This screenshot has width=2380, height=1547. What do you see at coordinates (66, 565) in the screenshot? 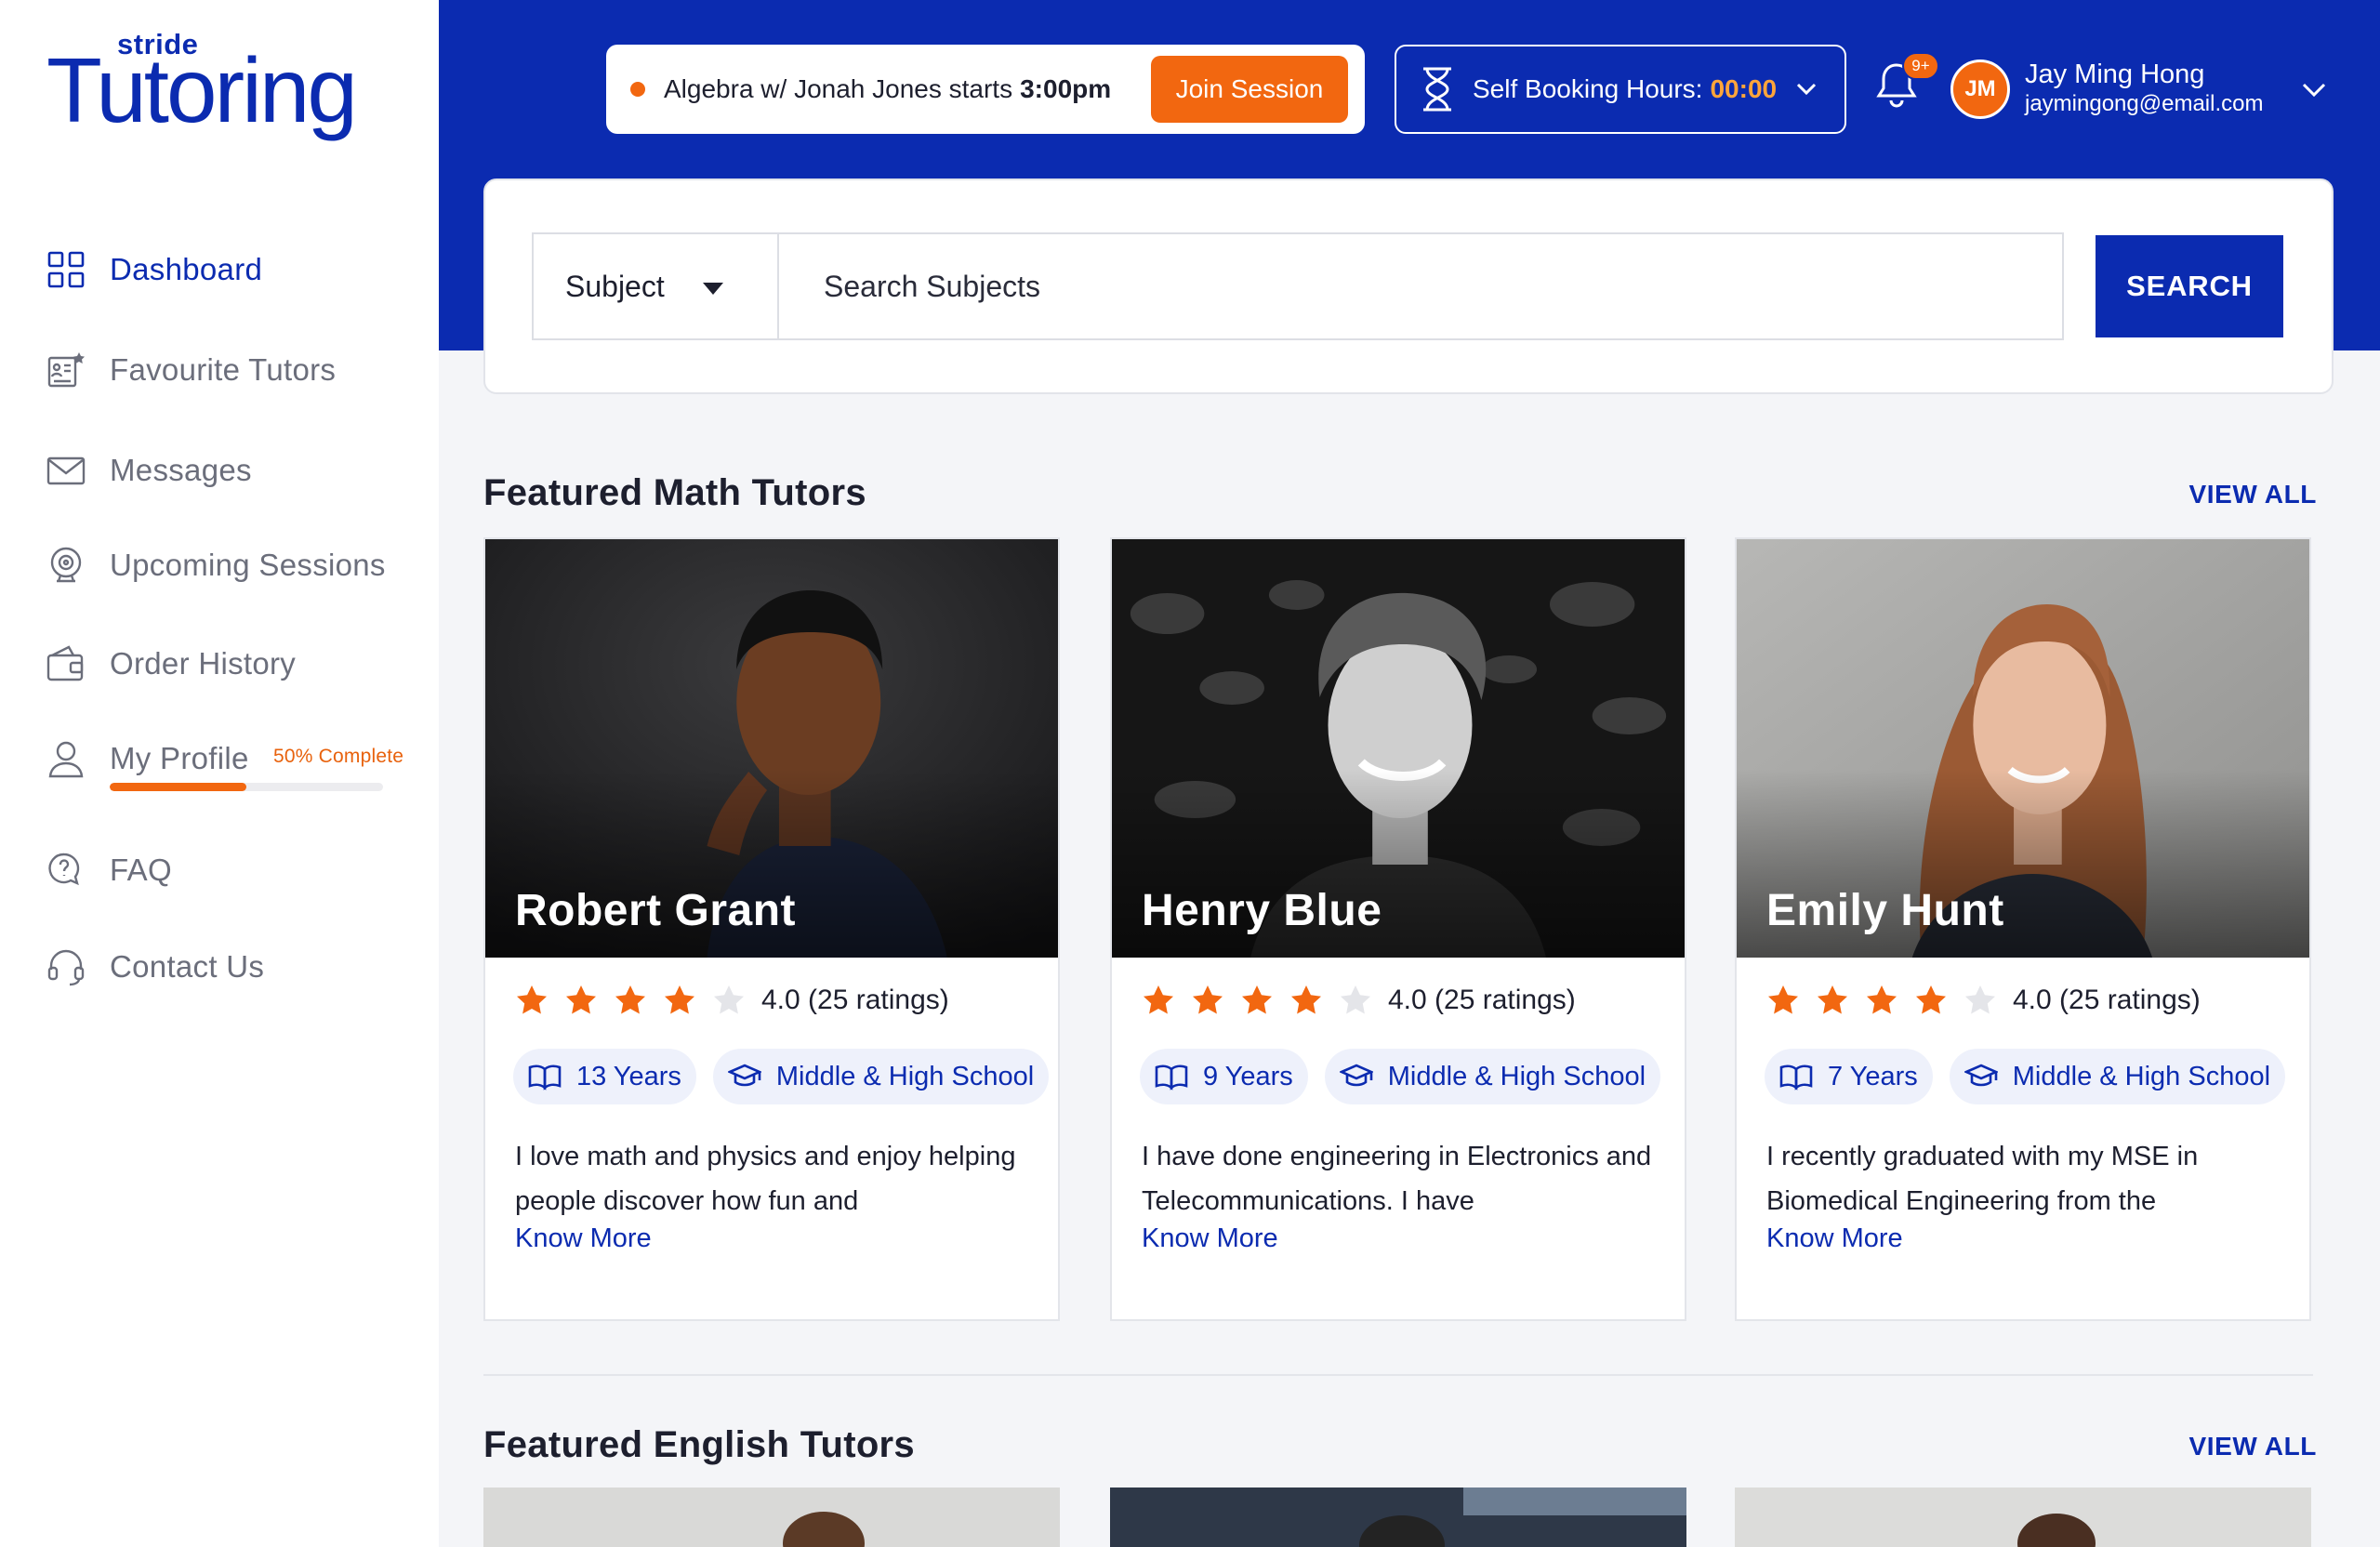
I see `webcam-icon` at bounding box center [66, 565].